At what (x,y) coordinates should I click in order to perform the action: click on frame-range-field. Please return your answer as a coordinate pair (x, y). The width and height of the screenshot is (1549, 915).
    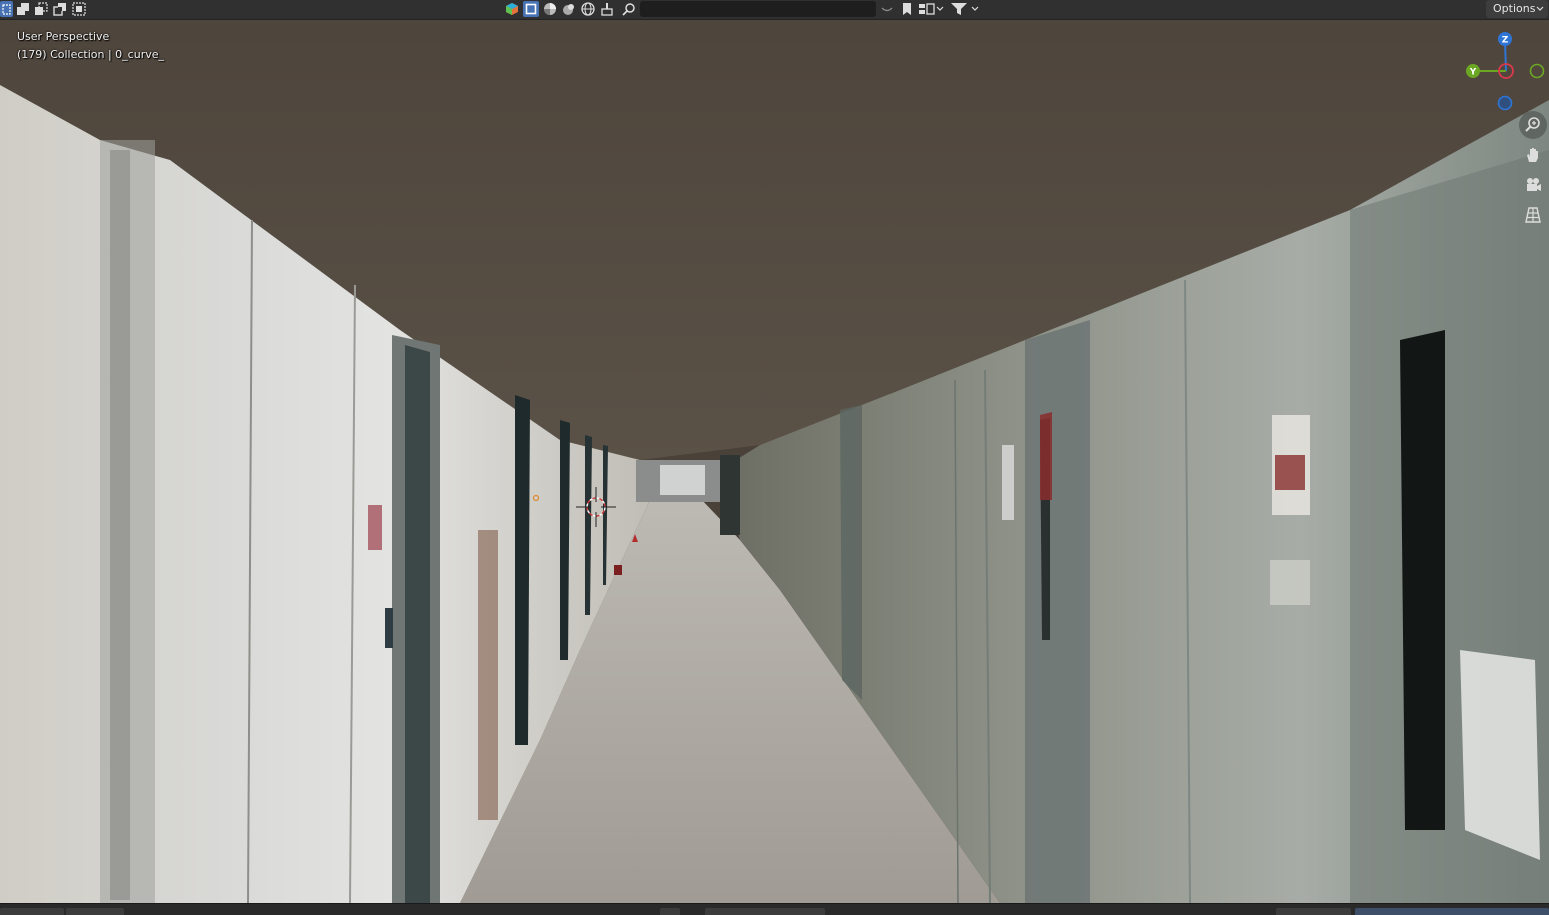
    Looking at the image, I should click on (1452, 911).